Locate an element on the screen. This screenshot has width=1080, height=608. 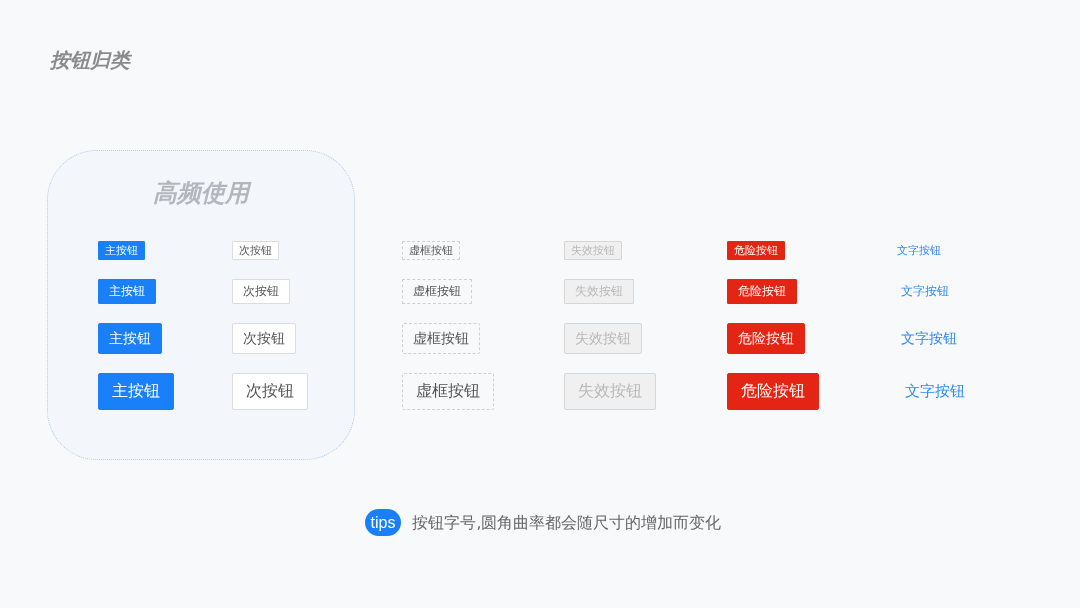
tip-text: 按钮字号,圆角曲率都会随尺寸的增加而变化 is located at coordinates (567, 523).